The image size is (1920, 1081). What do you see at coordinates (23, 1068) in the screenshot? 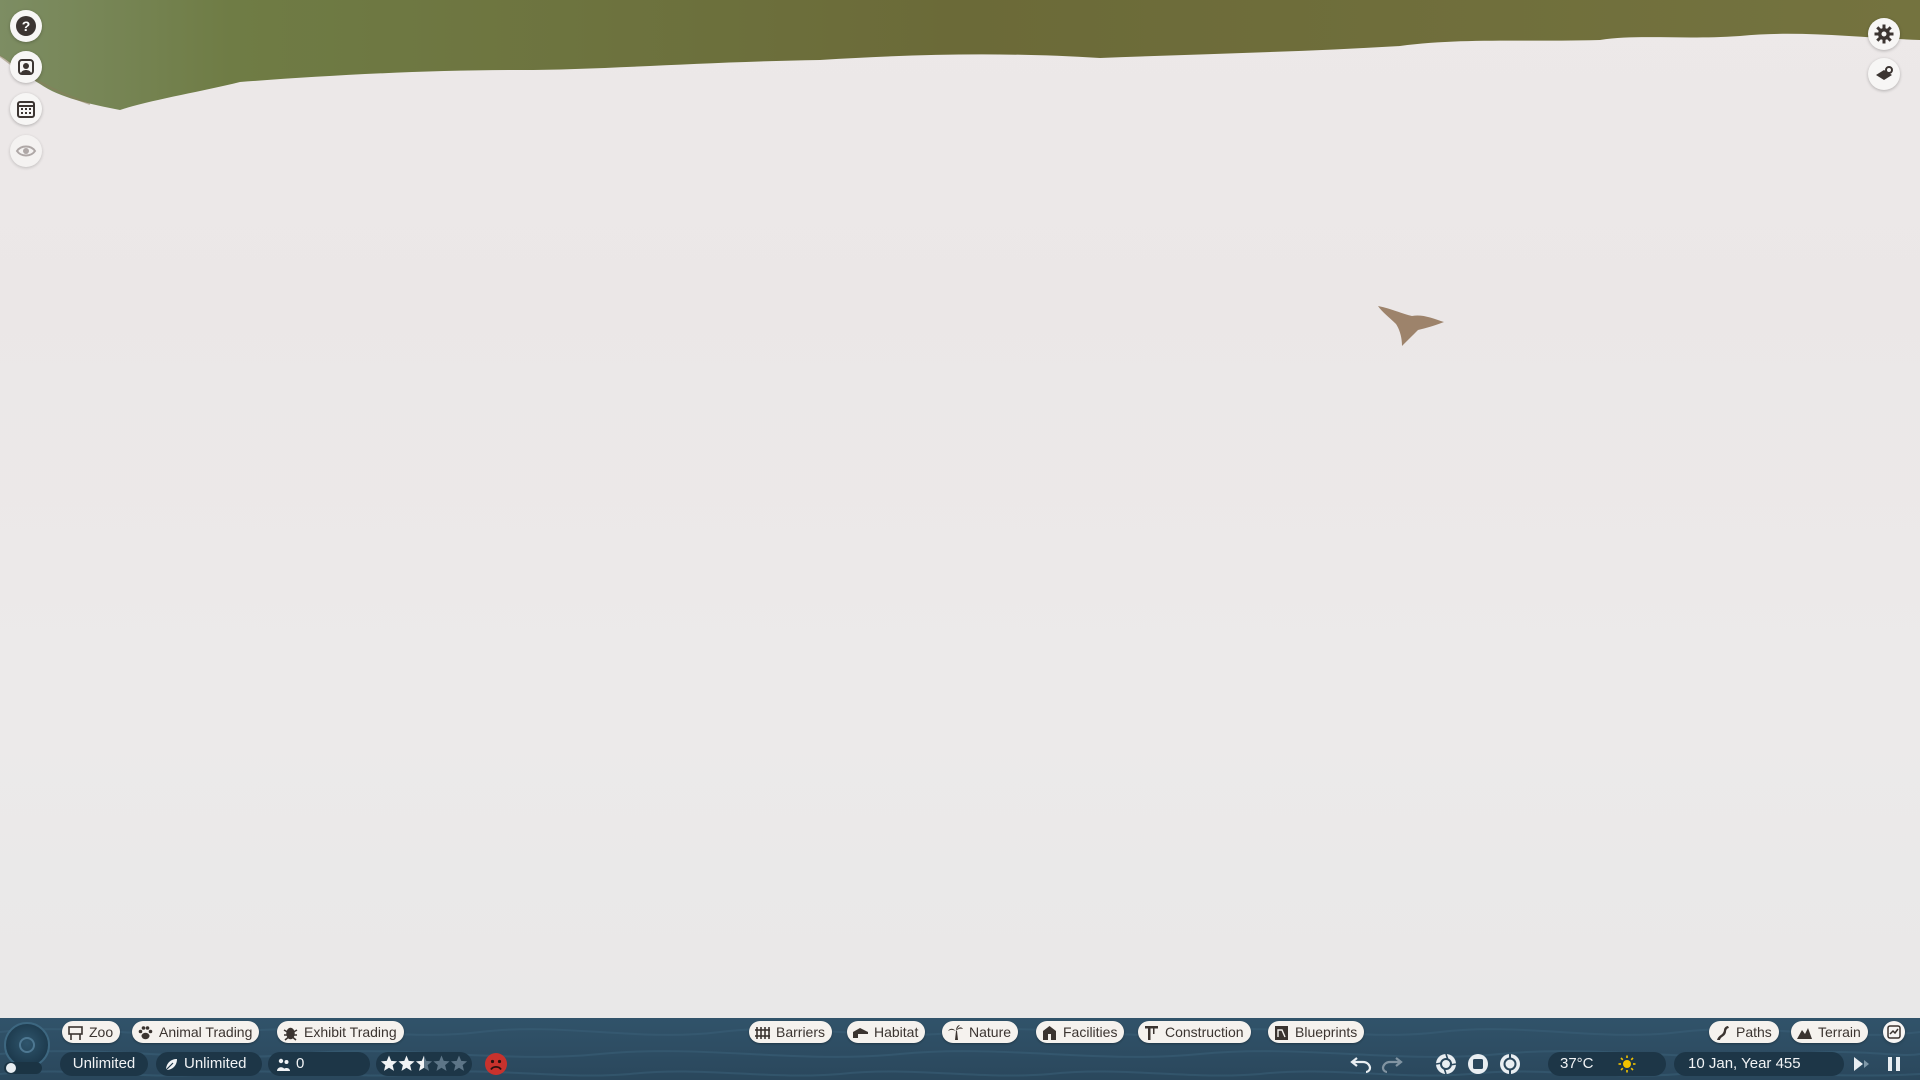
I see `hud-toggle` at bounding box center [23, 1068].